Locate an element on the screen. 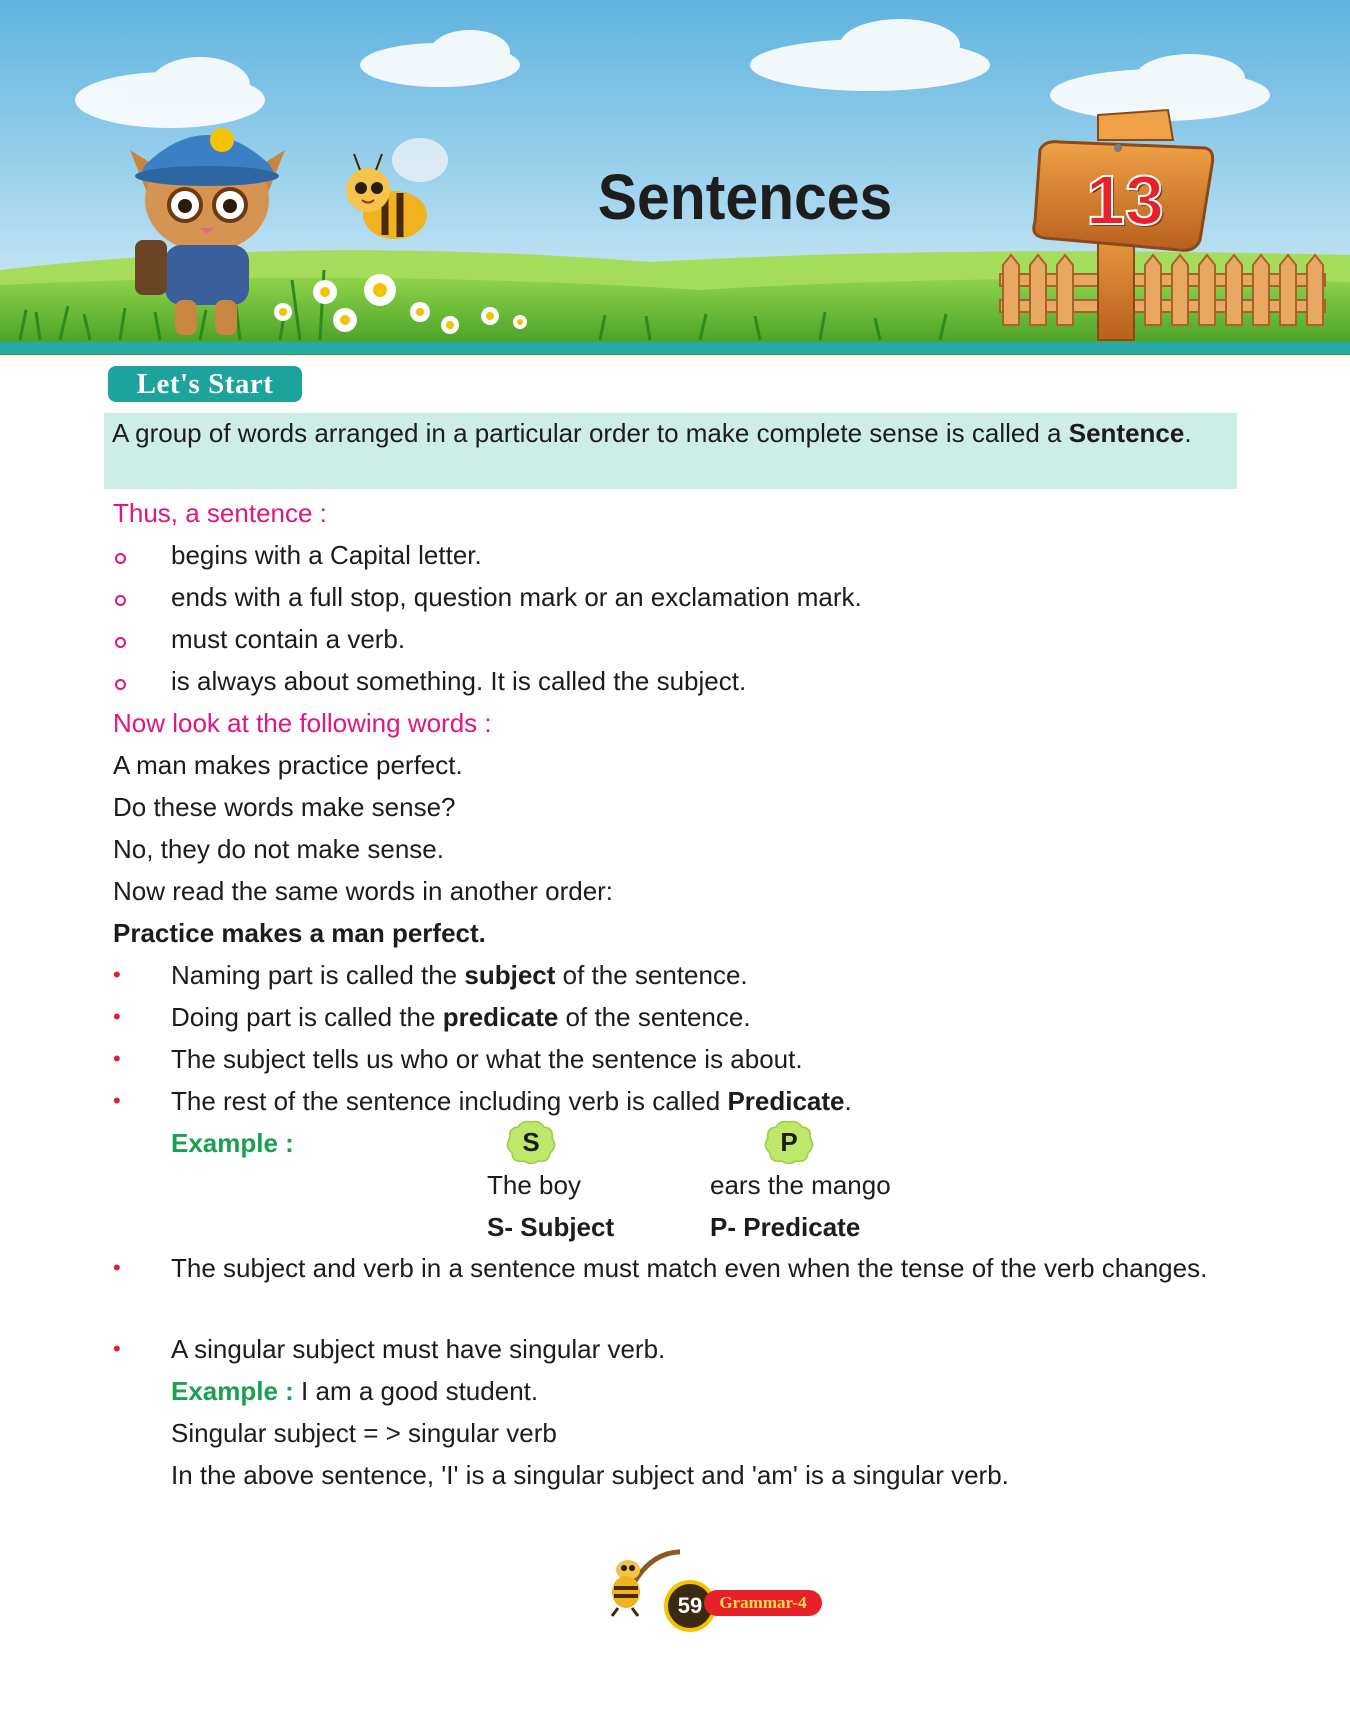 The image size is (1350, 1725). example-text: I am a good student. is located at coordinates (416, 1391).